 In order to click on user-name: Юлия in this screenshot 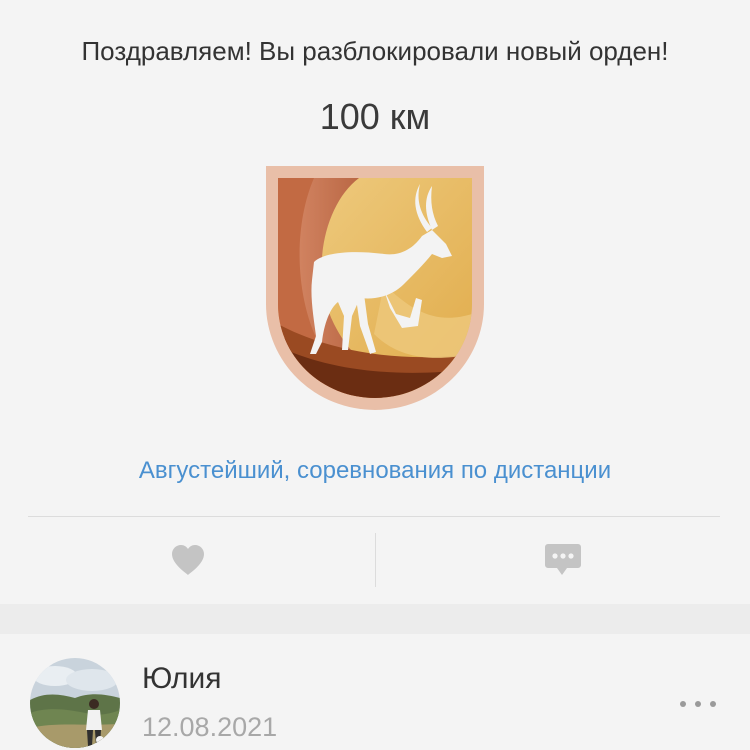, I will do `click(181, 679)`.